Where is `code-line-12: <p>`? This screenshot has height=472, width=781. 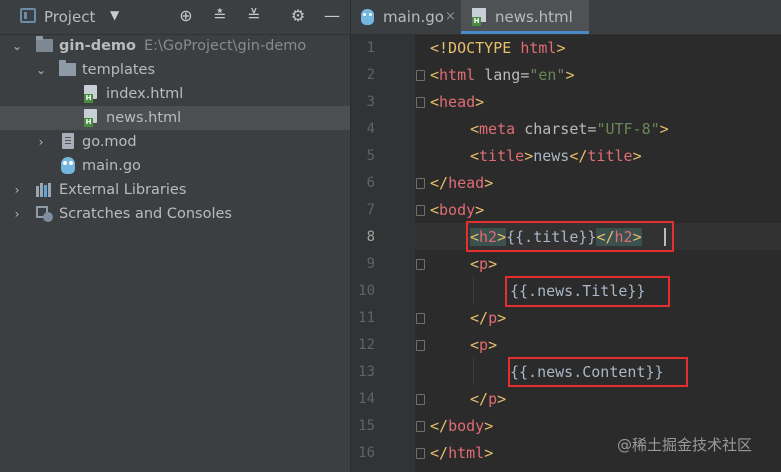 code-line-12: <p> is located at coordinates (483, 345).